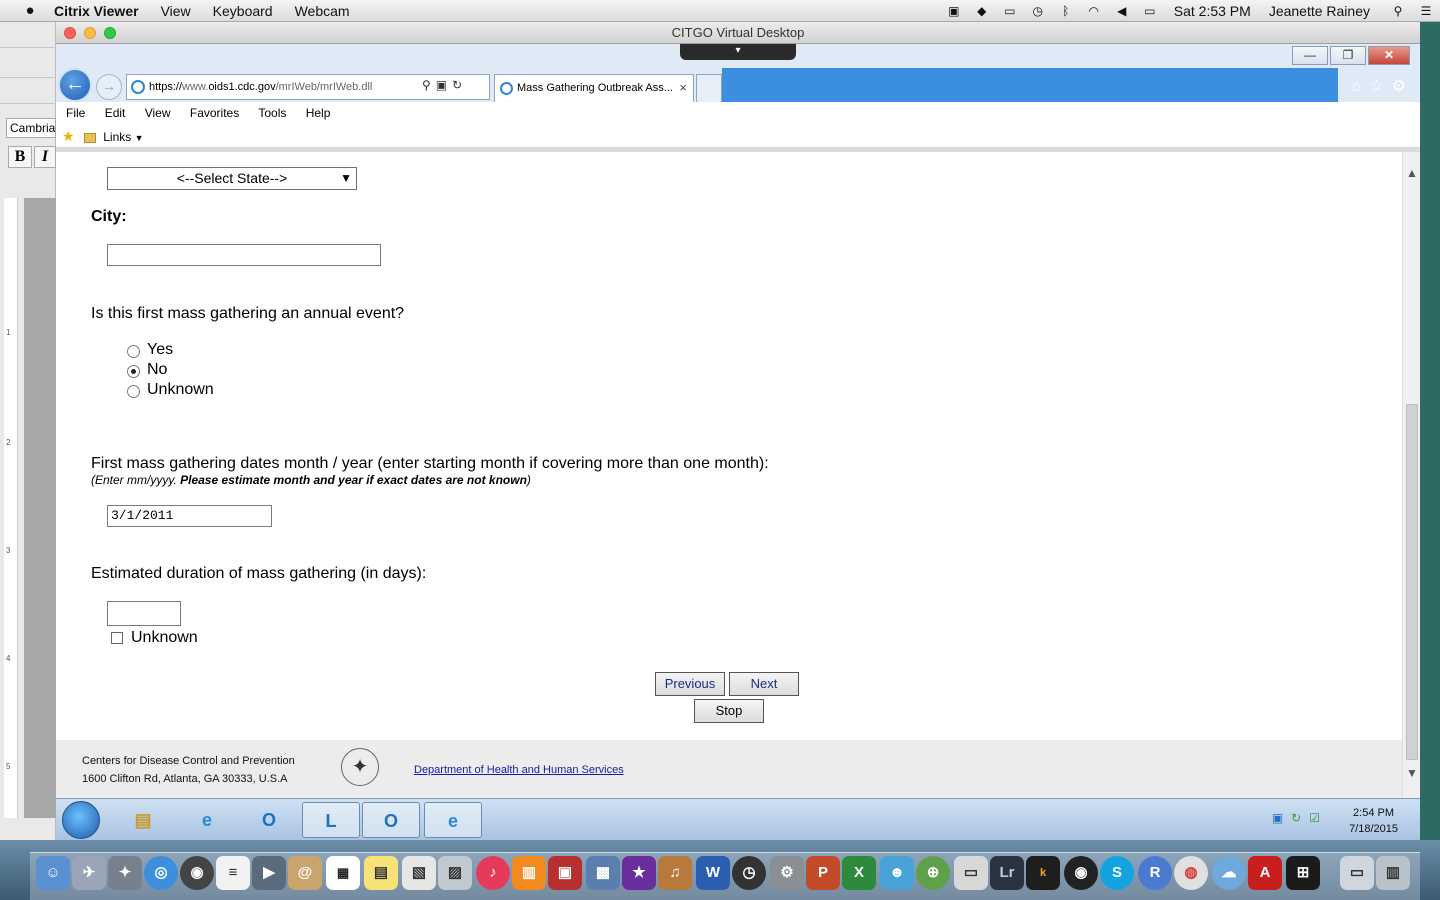 The height and width of the screenshot is (900, 1440). What do you see at coordinates (45, 157) in the screenshot?
I see `word-italic-button: I` at bounding box center [45, 157].